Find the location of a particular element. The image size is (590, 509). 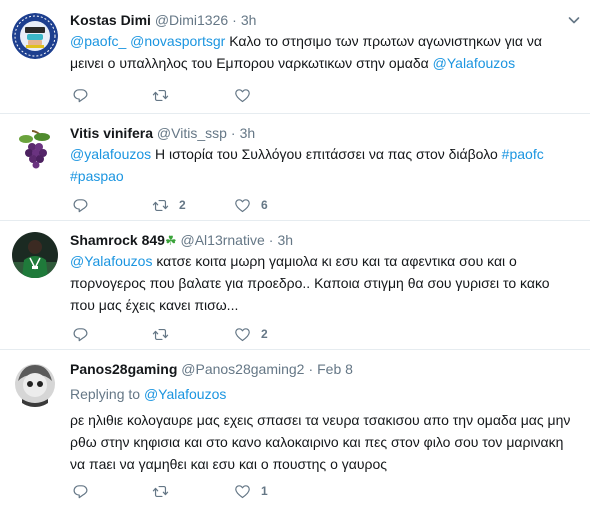

like-button: 2 is located at coordinates (251, 334).